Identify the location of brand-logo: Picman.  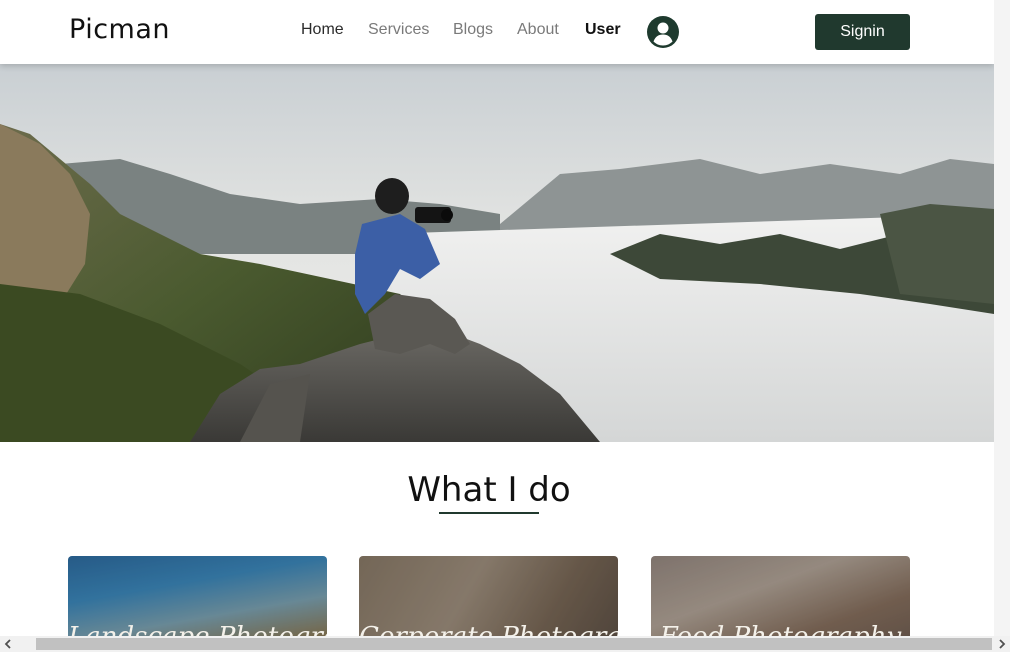
(119, 29).